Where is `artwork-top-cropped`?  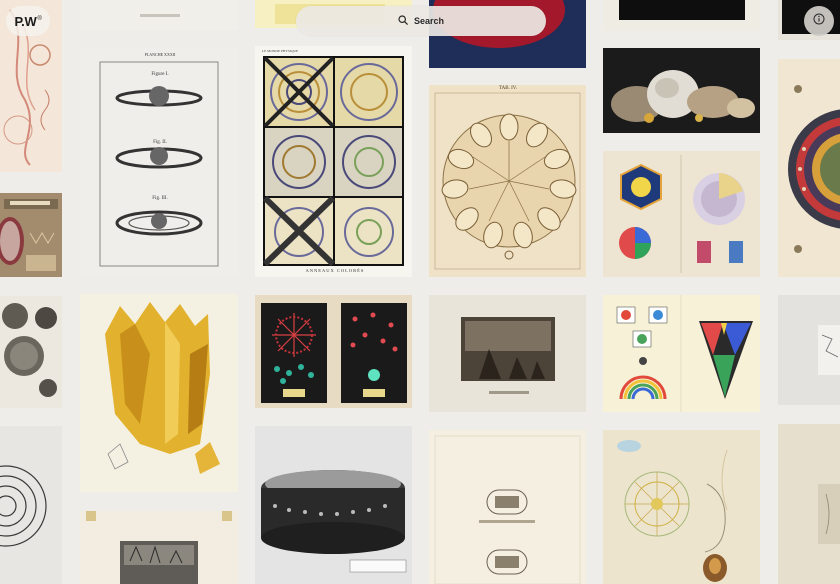 artwork-top-cropped is located at coordinates (159, 15).